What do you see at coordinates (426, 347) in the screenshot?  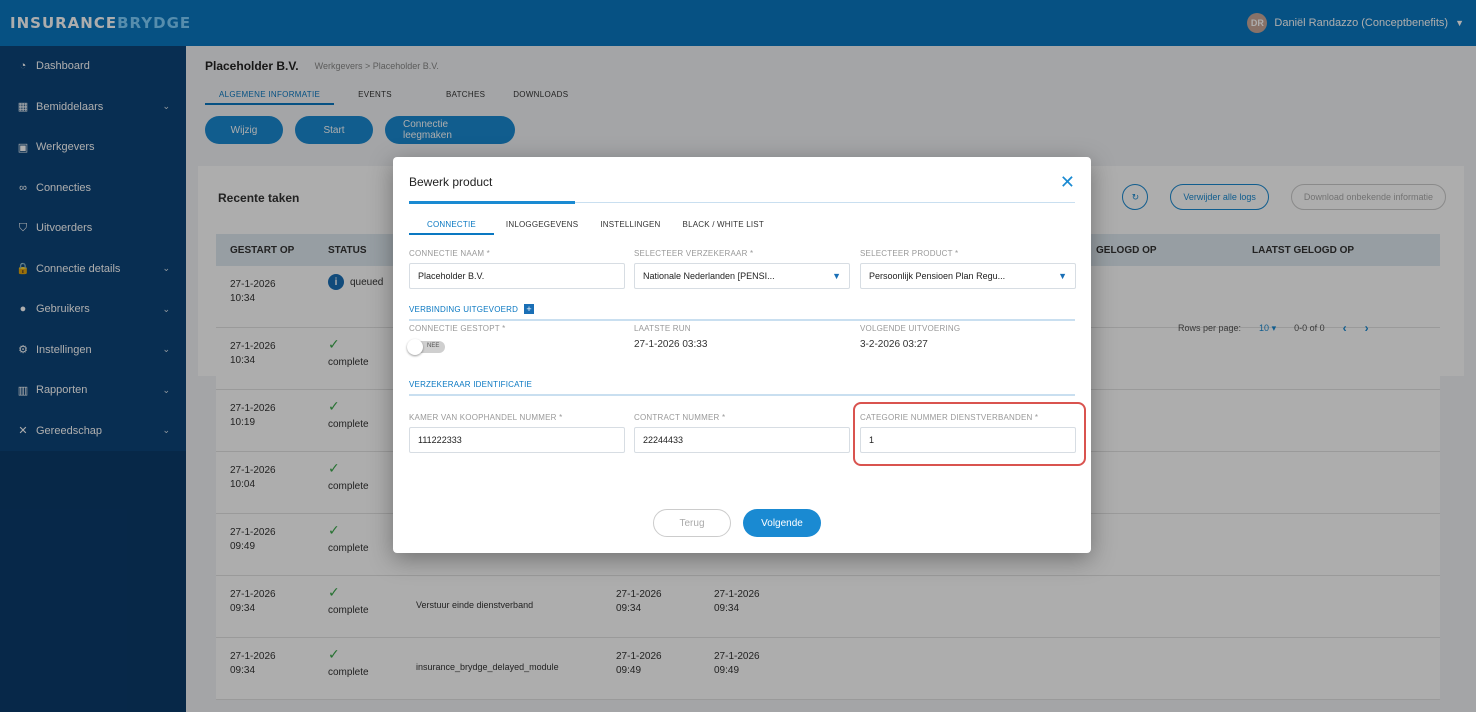 I see `connectie-gestopt-toggle: NEE` at bounding box center [426, 347].